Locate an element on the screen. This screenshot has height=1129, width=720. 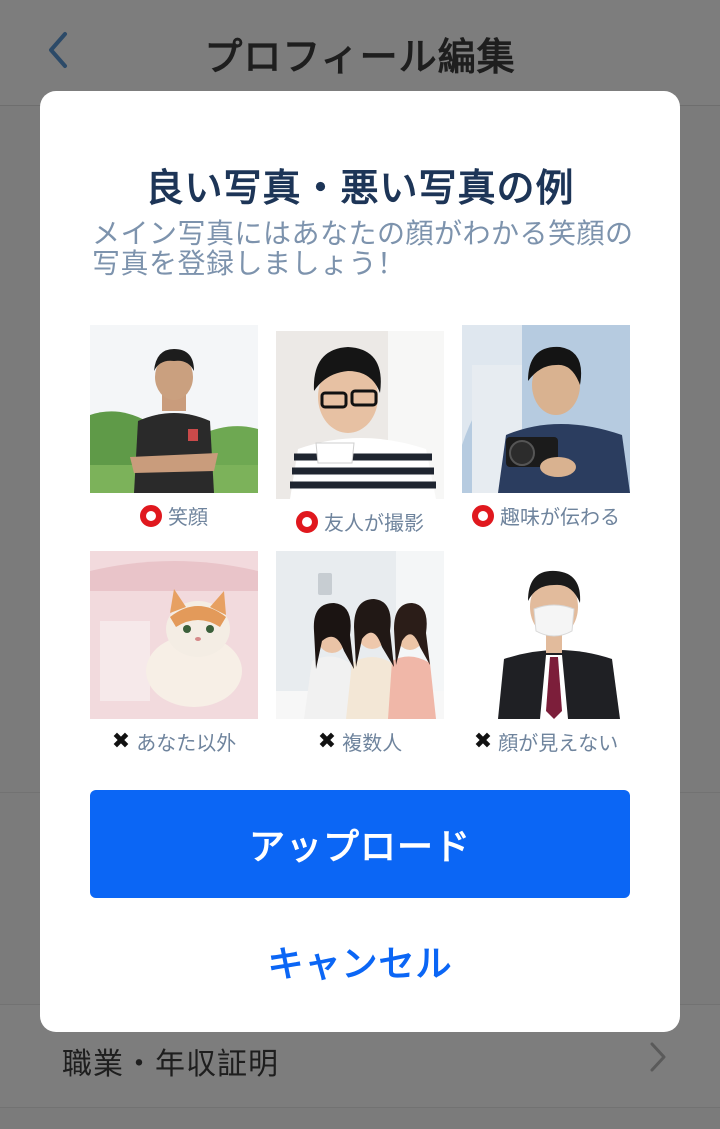
example-caption: 趣味が伝わる is located at coordinates (546, 515).